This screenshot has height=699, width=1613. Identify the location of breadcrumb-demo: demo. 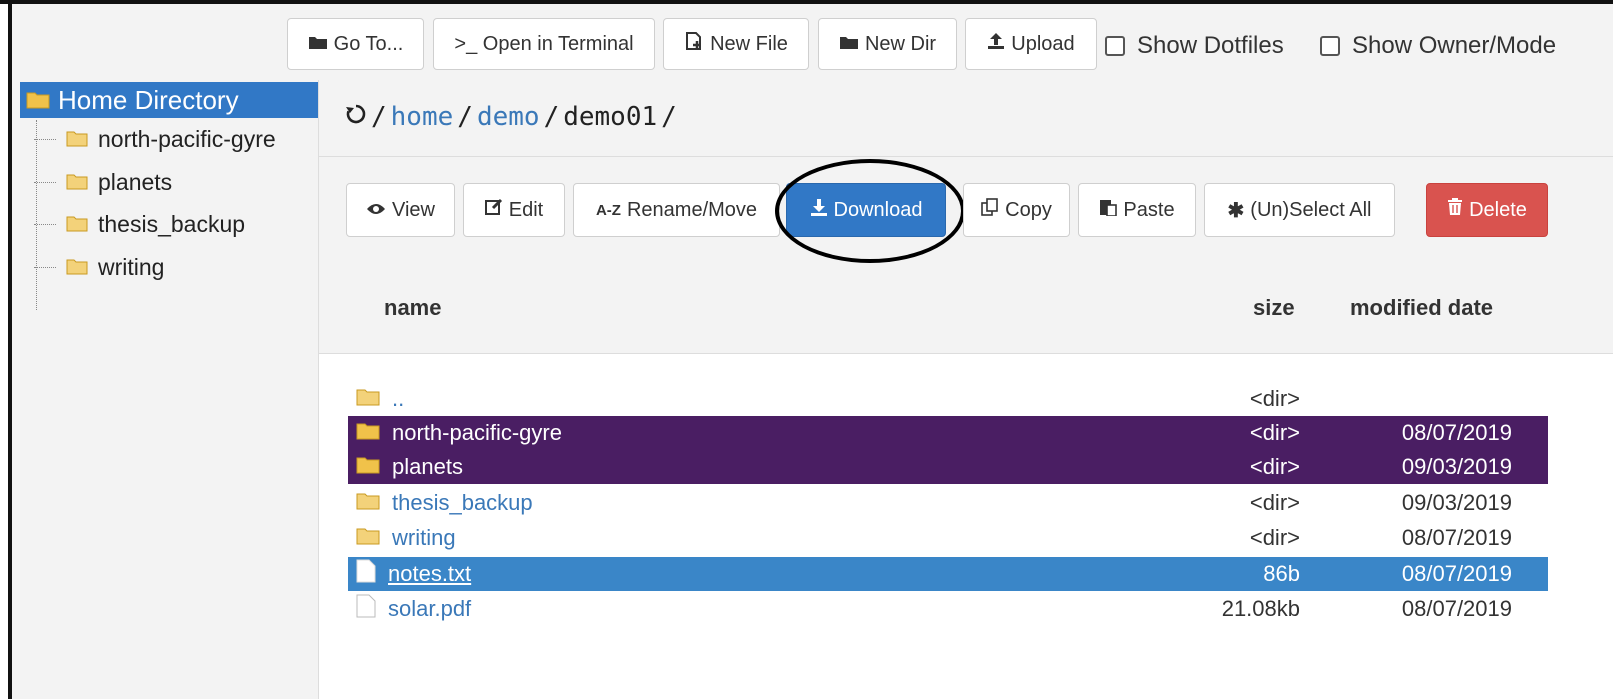
(508, 117).